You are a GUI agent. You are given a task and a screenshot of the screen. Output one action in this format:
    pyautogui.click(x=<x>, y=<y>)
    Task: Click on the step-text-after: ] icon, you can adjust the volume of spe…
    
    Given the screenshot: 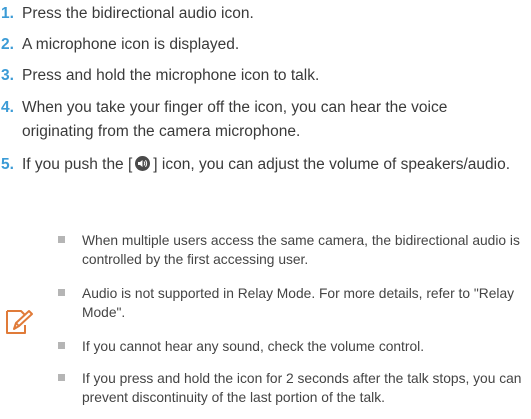 What is the action you would take?
    pyautogui.click(x=332, y=164)
    